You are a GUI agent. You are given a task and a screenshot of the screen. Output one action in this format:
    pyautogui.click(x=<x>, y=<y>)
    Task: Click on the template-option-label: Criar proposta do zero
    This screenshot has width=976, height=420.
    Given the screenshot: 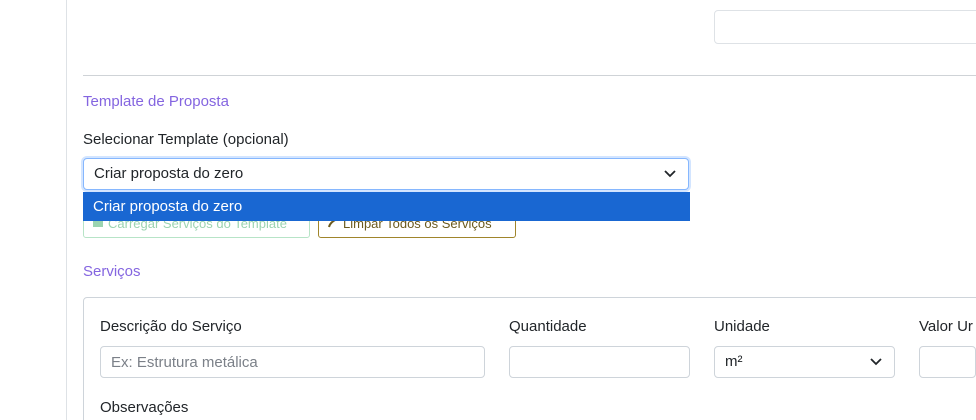 What is the action you would take?
    pyautogui.click(x=168, y=206)
    